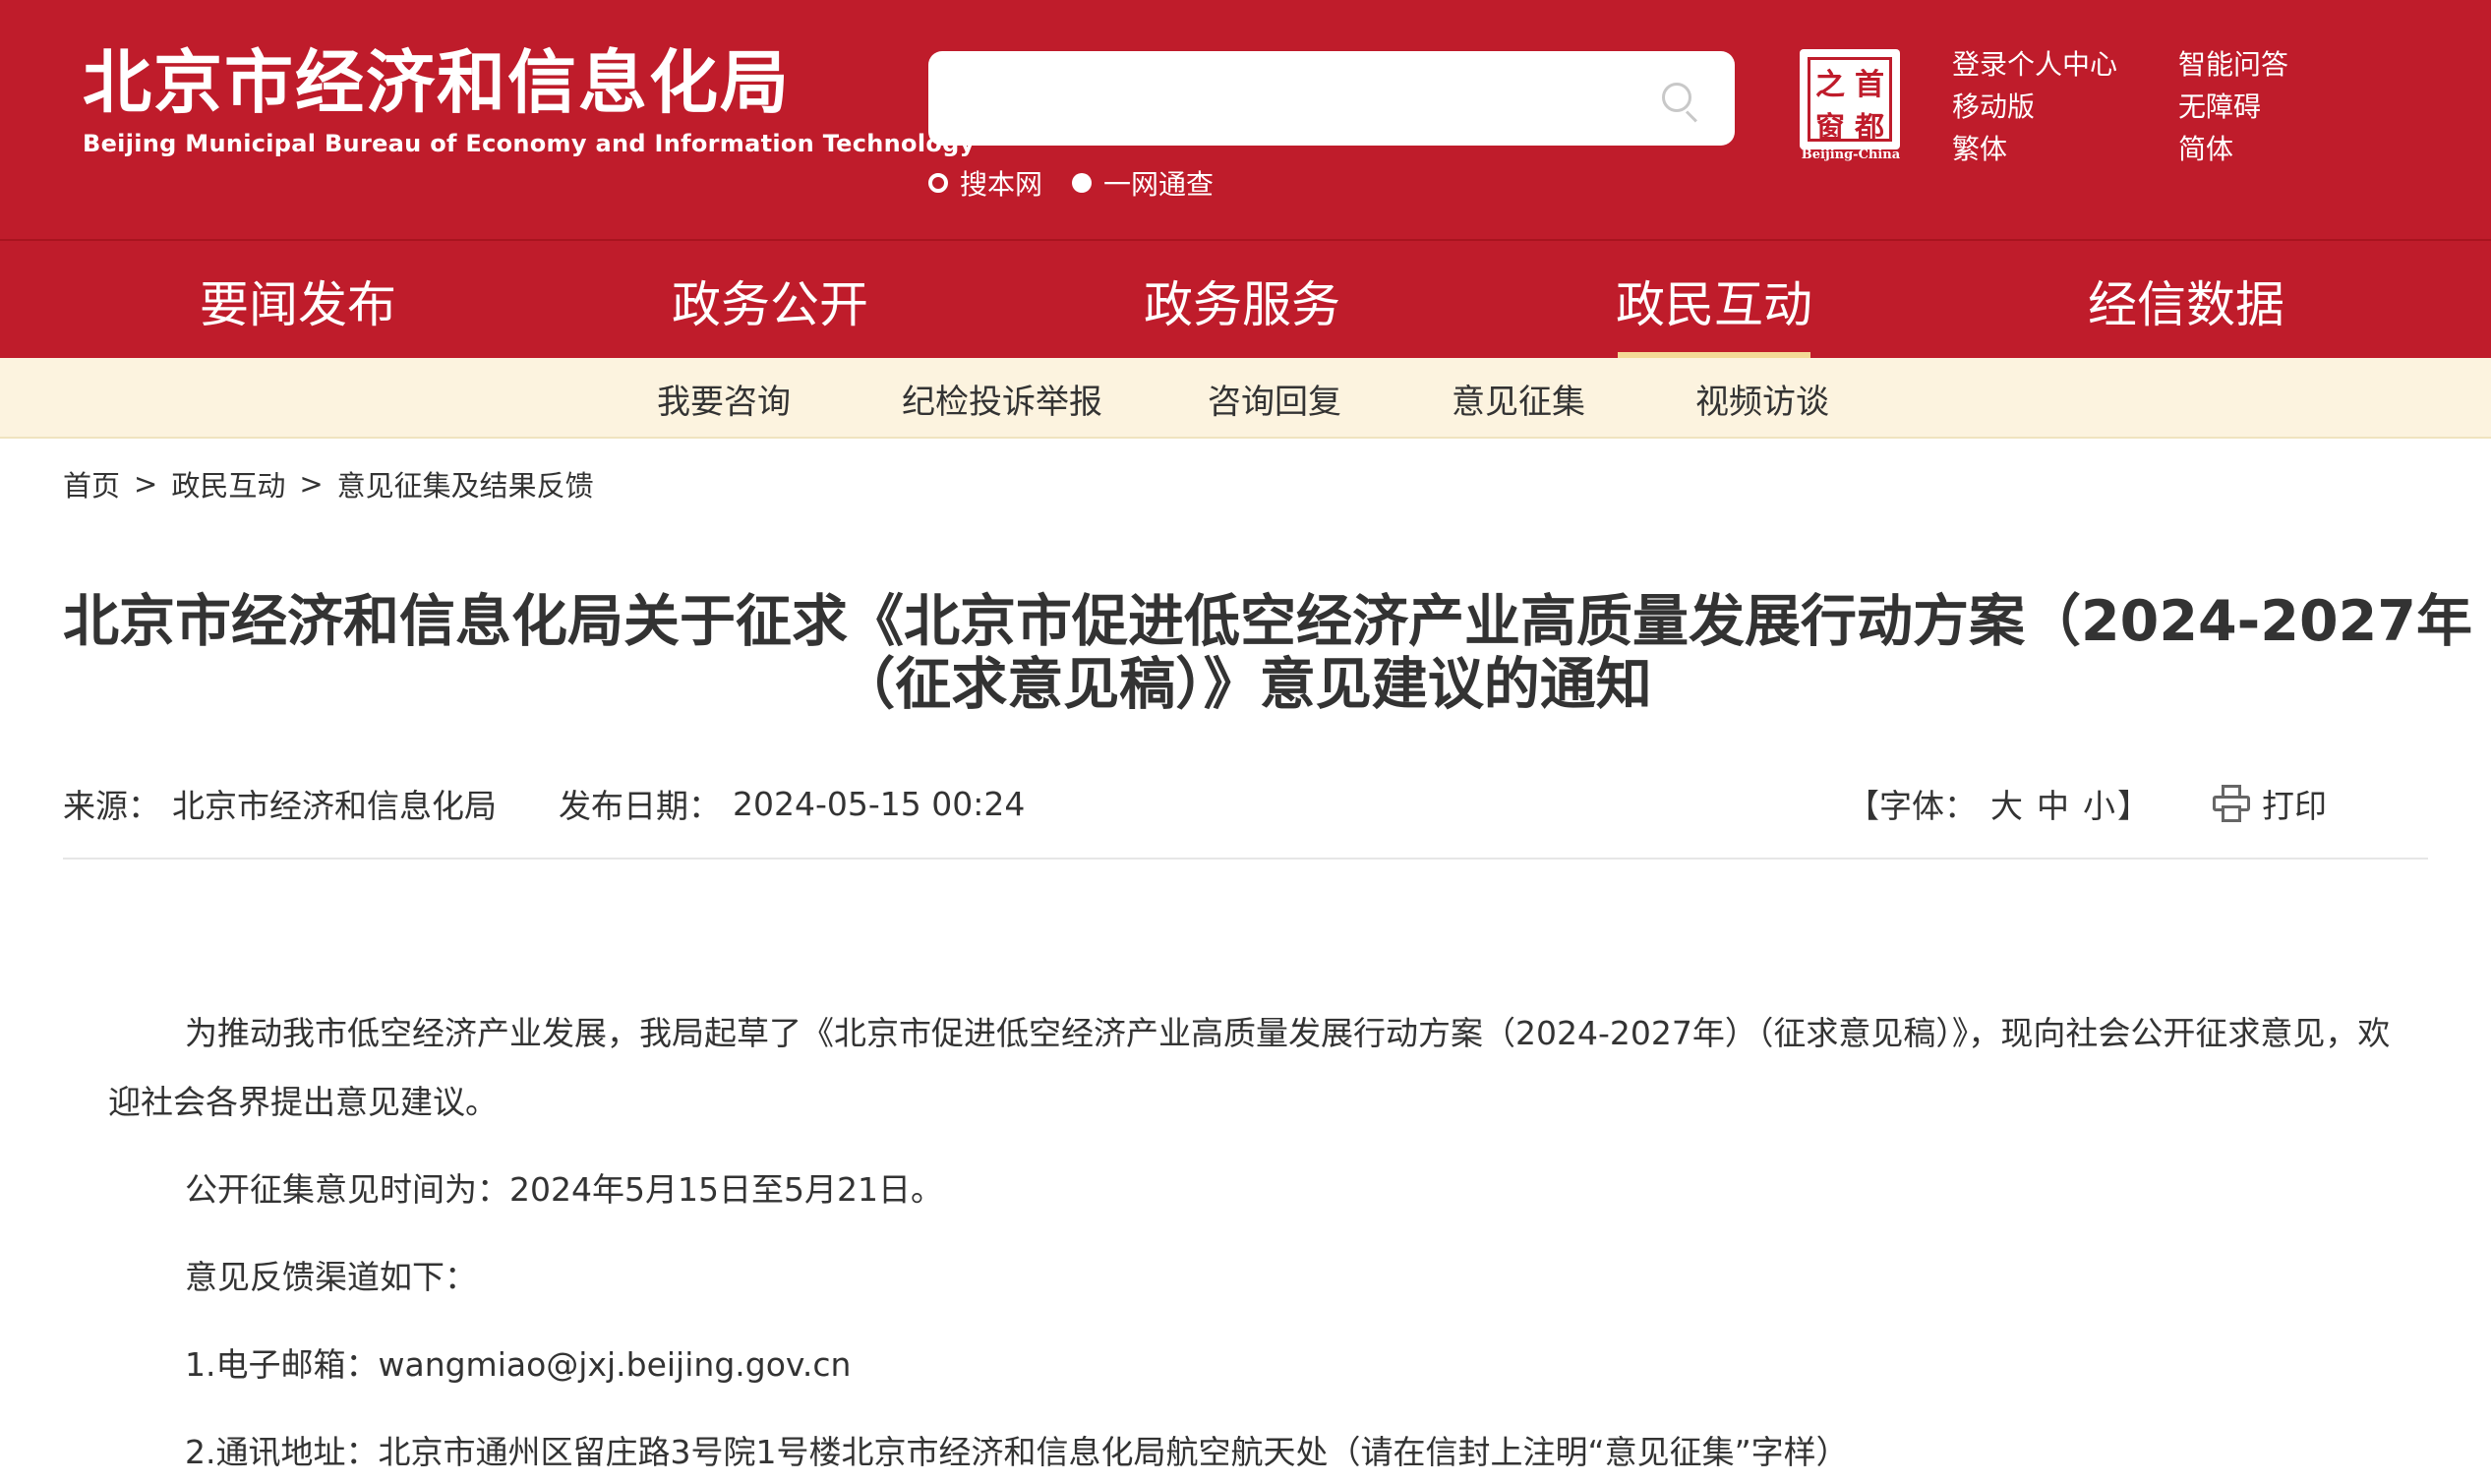  I want to click on seal-char: 之, so click(1830, 85).